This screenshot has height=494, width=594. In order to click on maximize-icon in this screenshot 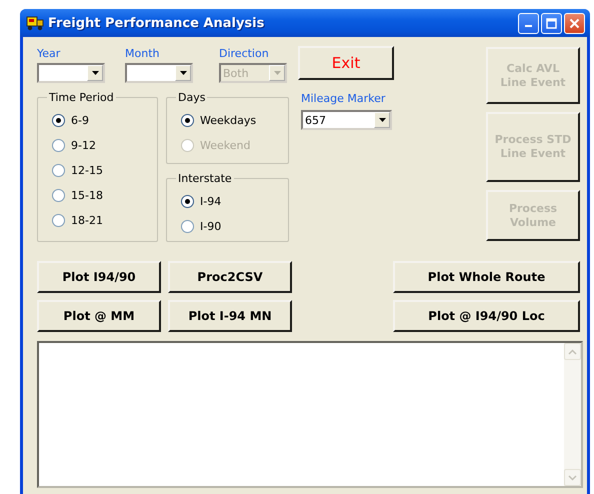, I will do `click(551, 23)`.